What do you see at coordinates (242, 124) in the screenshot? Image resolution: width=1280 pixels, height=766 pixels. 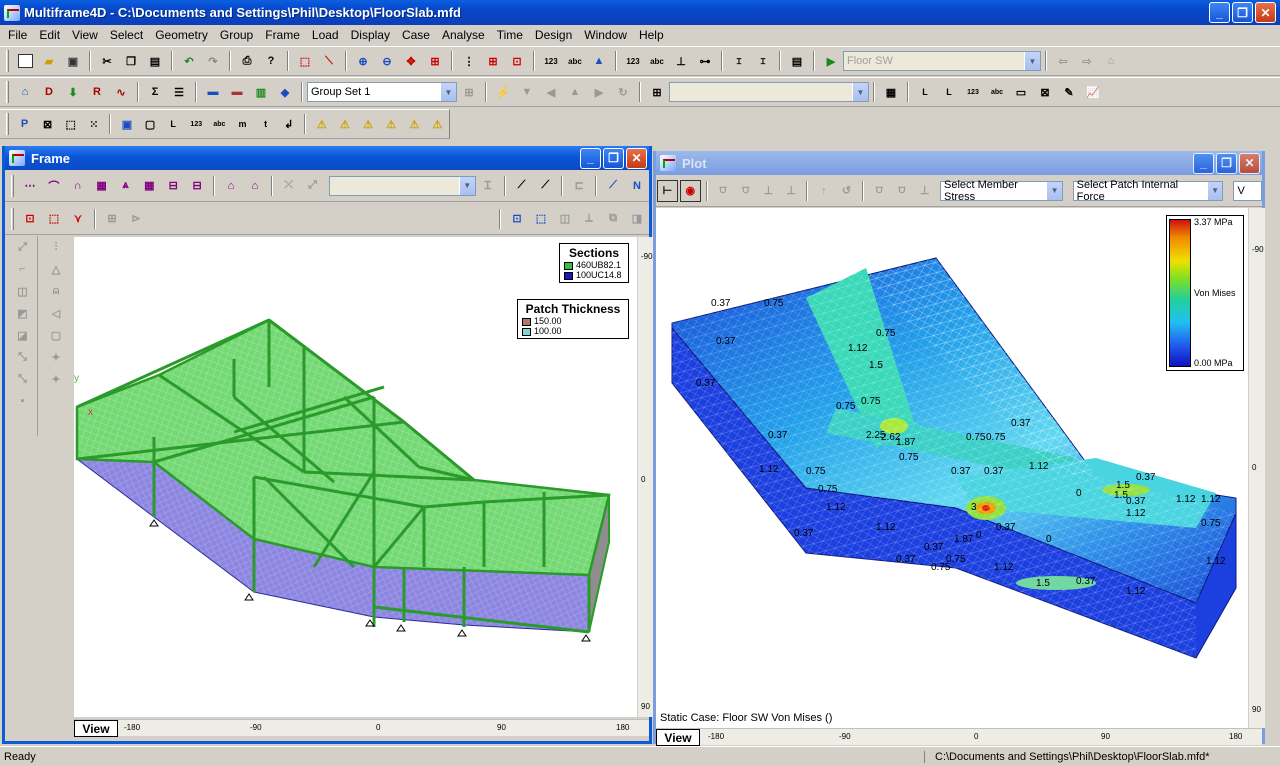 I see `patch-m-icon: m` at bounding box center [242, 124].